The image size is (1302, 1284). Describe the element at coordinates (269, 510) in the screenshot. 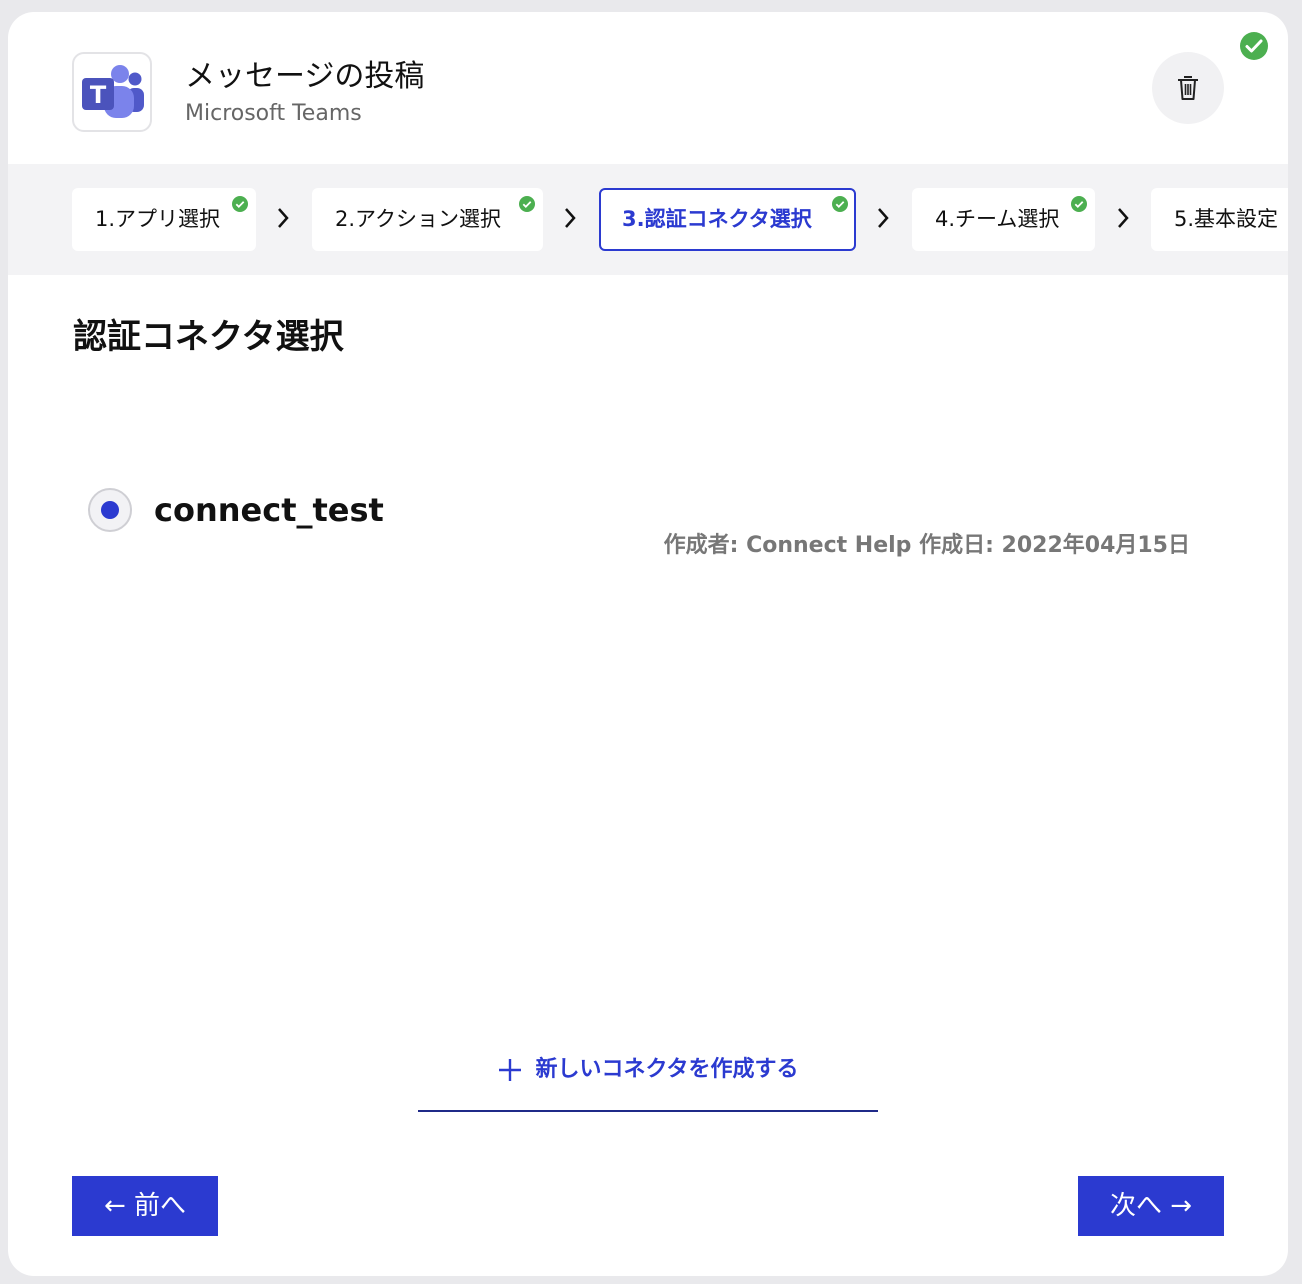

I see `connector-name: connect_test` at that location.